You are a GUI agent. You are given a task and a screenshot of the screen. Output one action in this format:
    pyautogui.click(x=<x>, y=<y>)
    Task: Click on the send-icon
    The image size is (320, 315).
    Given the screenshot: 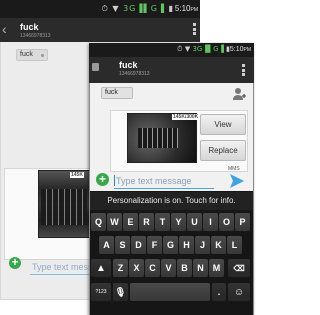 What is the action you would take?
    pyautogui.click(x=237, y=181)
    